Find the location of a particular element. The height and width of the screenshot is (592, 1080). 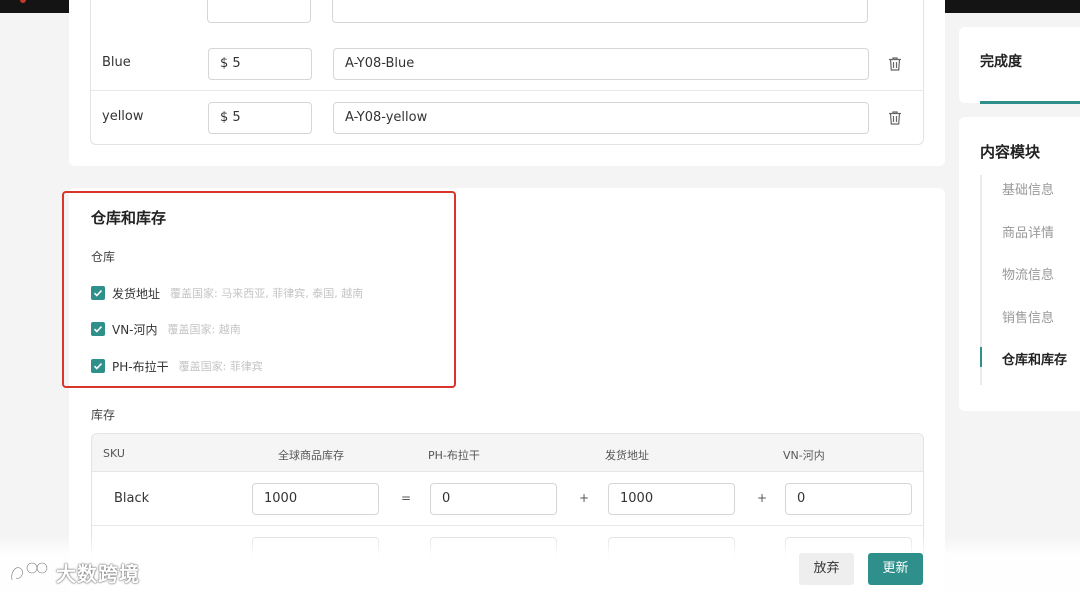

column-header: SKU is located at coordinates (114, 453).